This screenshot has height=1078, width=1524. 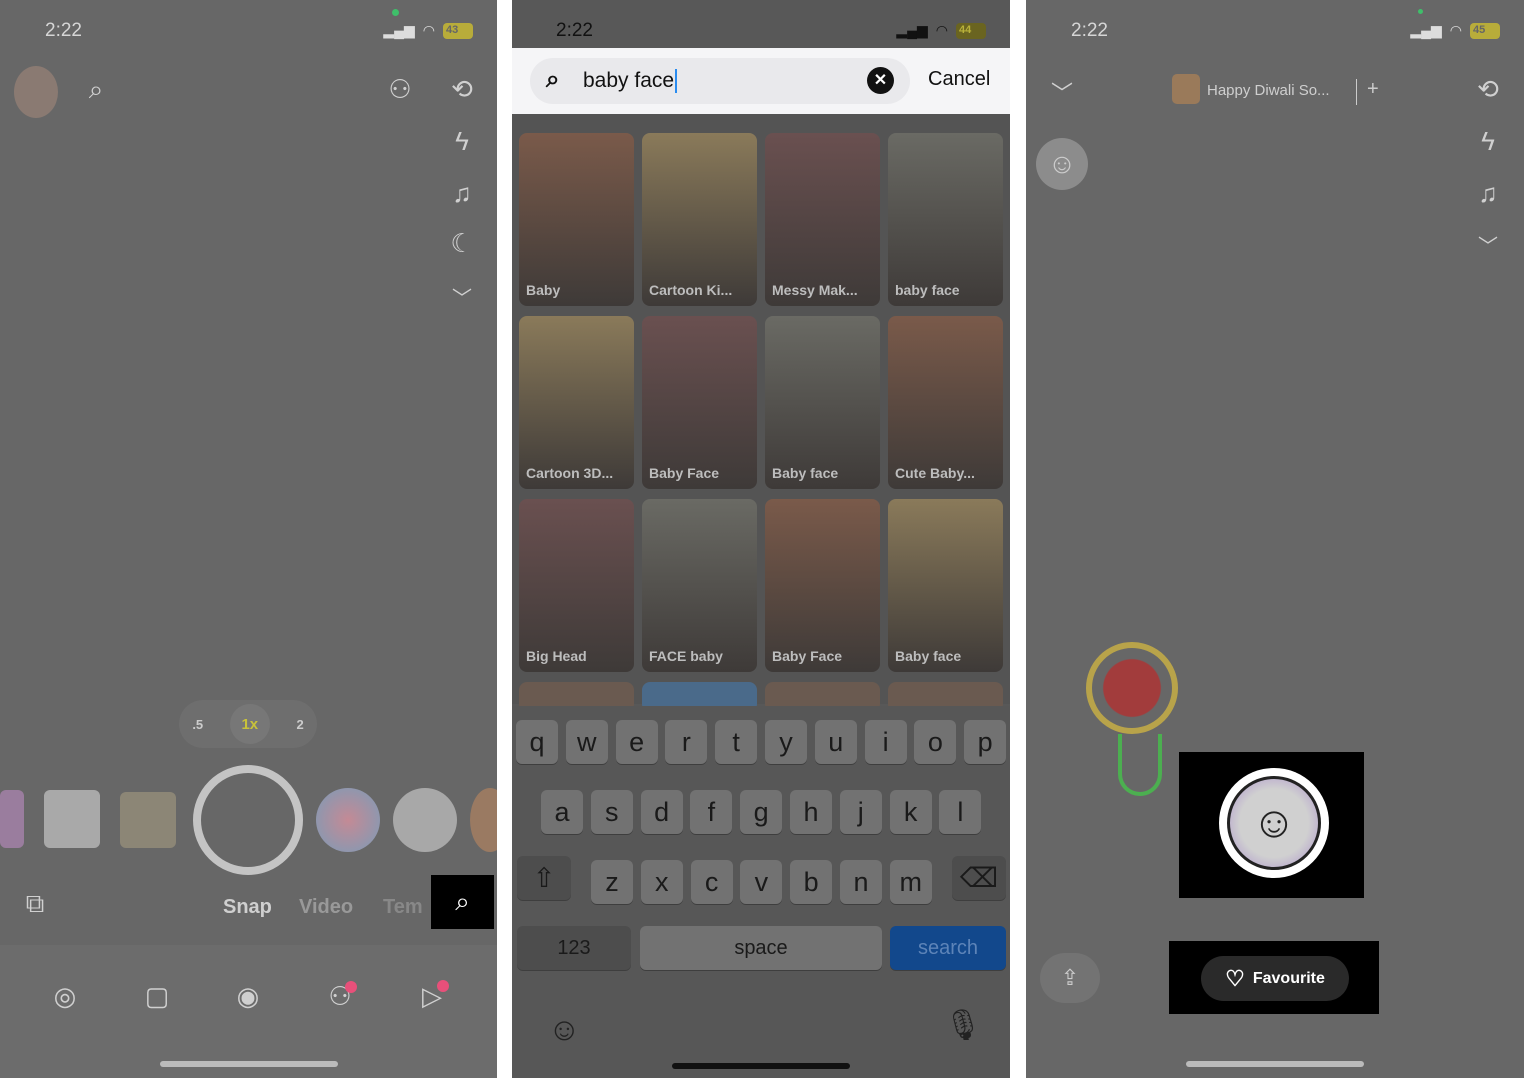 What do you see at coordinates (971, 30) in the screenshot?
I see `battery-icon: 44` at bounding box center [971, 30].